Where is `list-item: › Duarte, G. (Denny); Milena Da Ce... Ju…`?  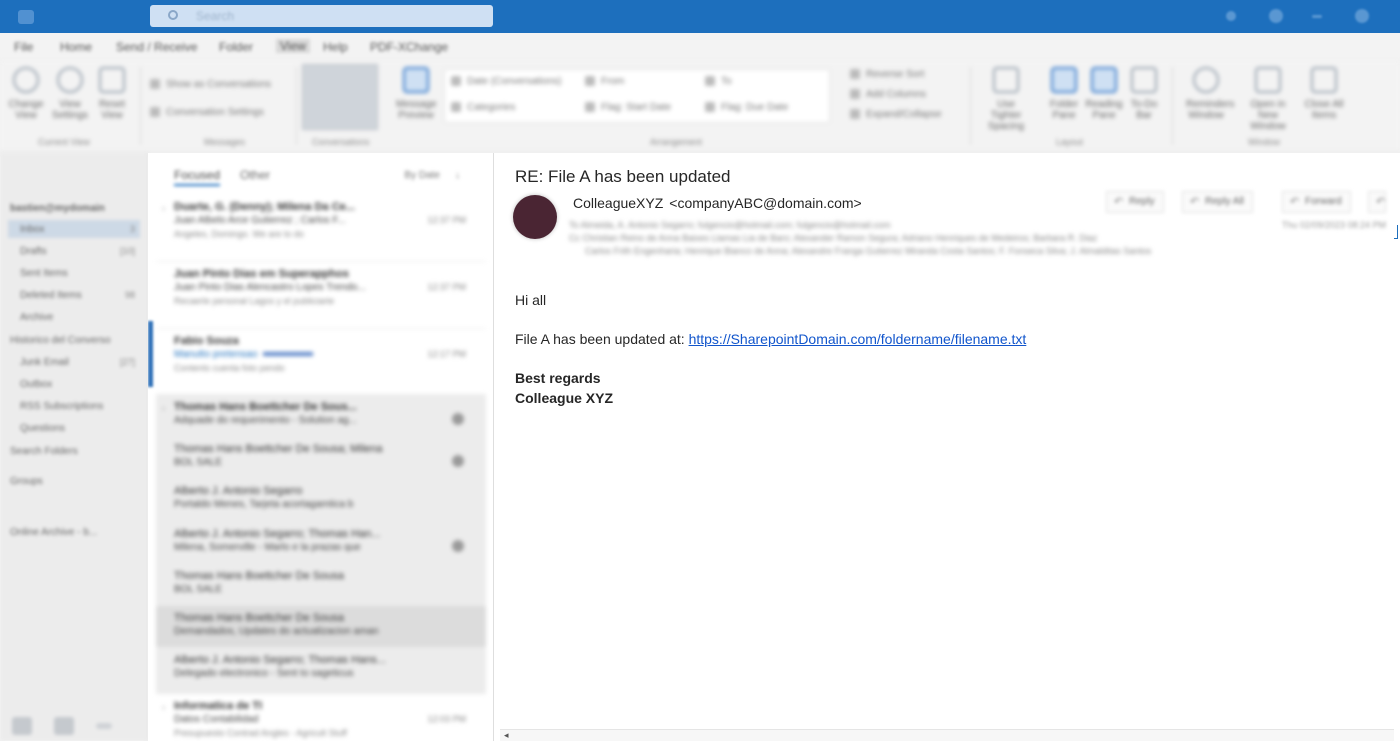
list-item: › Duarte, G. (Denny); Milena Da Ce... Ju… is located at coordinates (321, 228).